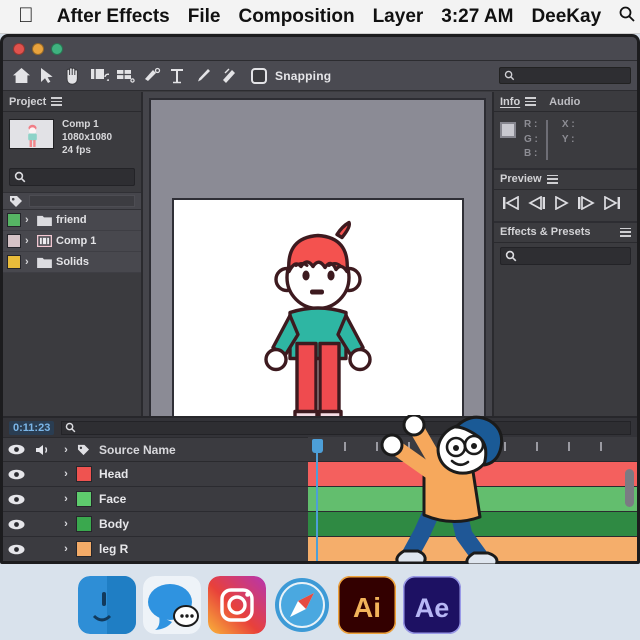 This screenshot has width=640, height=640. Describe the element at coordinates (44, 241) in the screenshot. I see `composition-icon` at that location.